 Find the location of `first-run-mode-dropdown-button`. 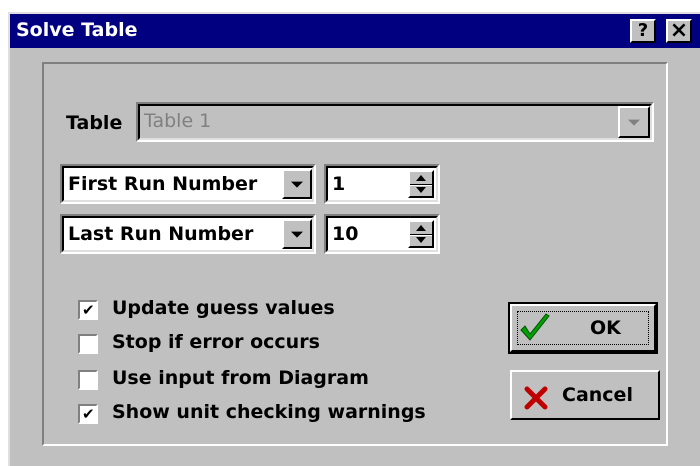

first-run-mode-dropdown-button is located at coordinates (297, 184).